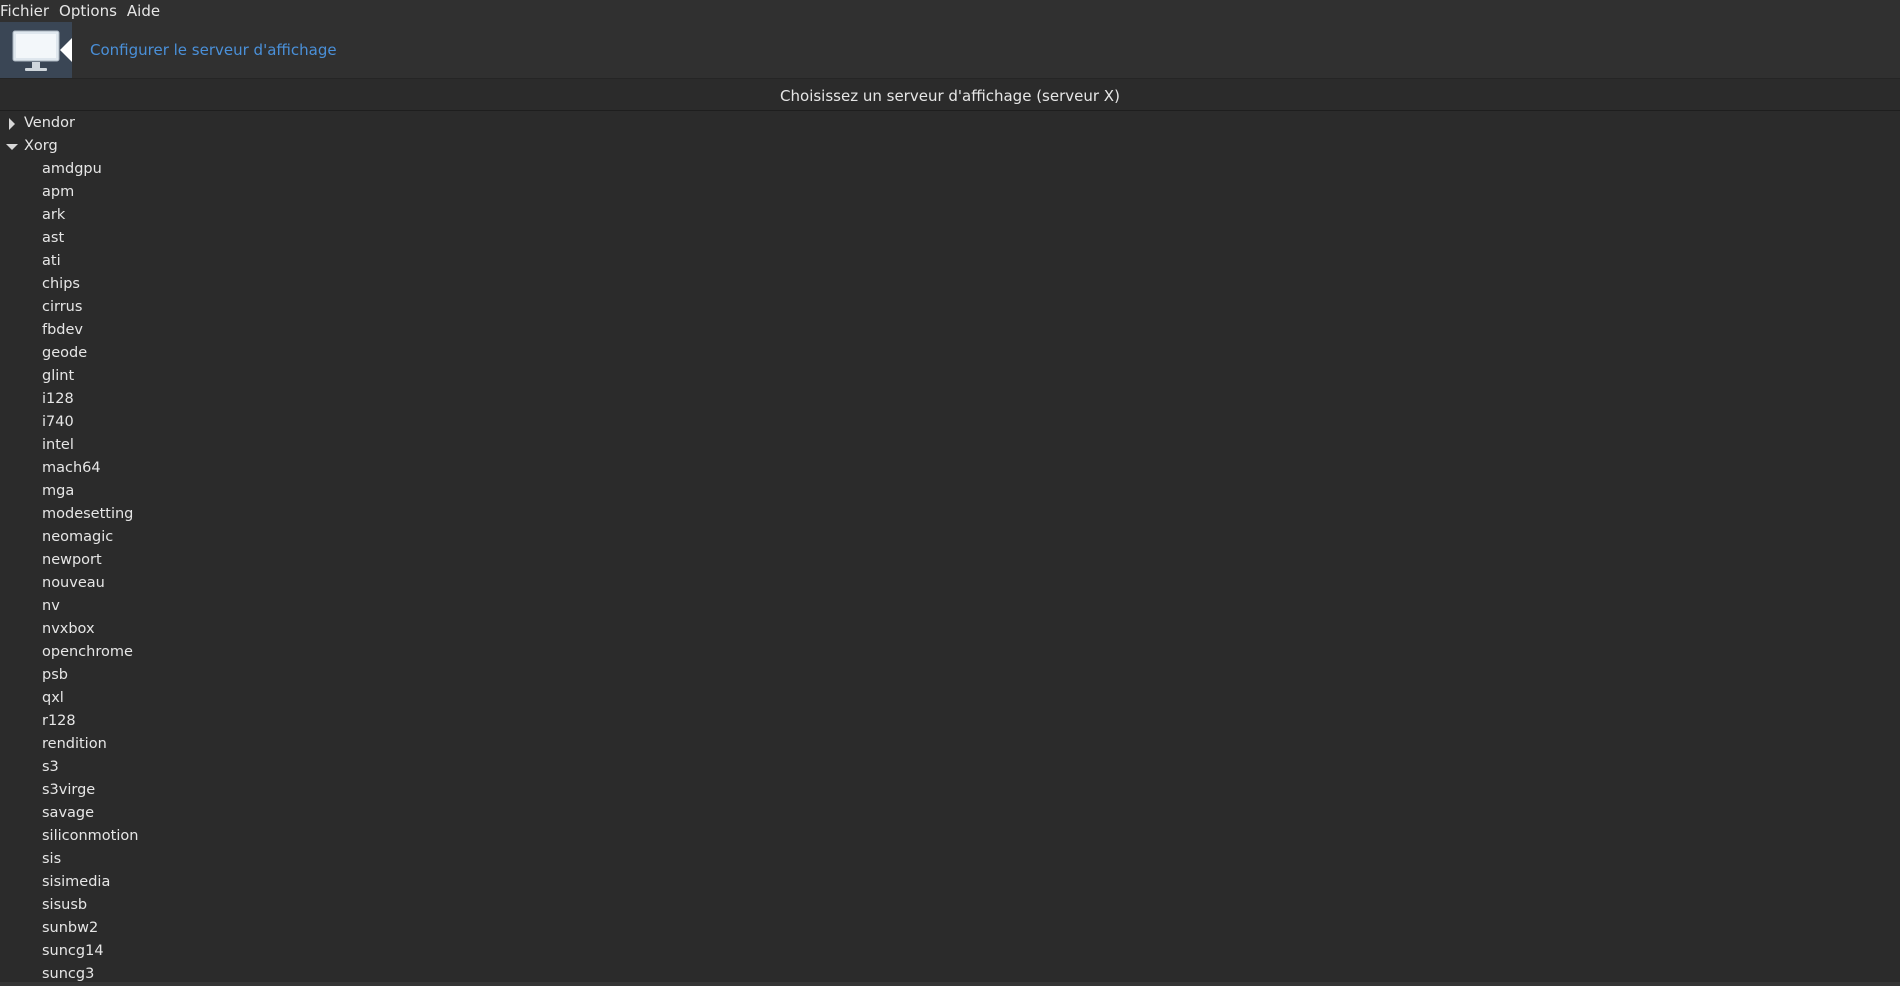  Describe the element at coordinates (72, 169) in the screenshot. I see `tree-item-label: amdgpu` at that location.